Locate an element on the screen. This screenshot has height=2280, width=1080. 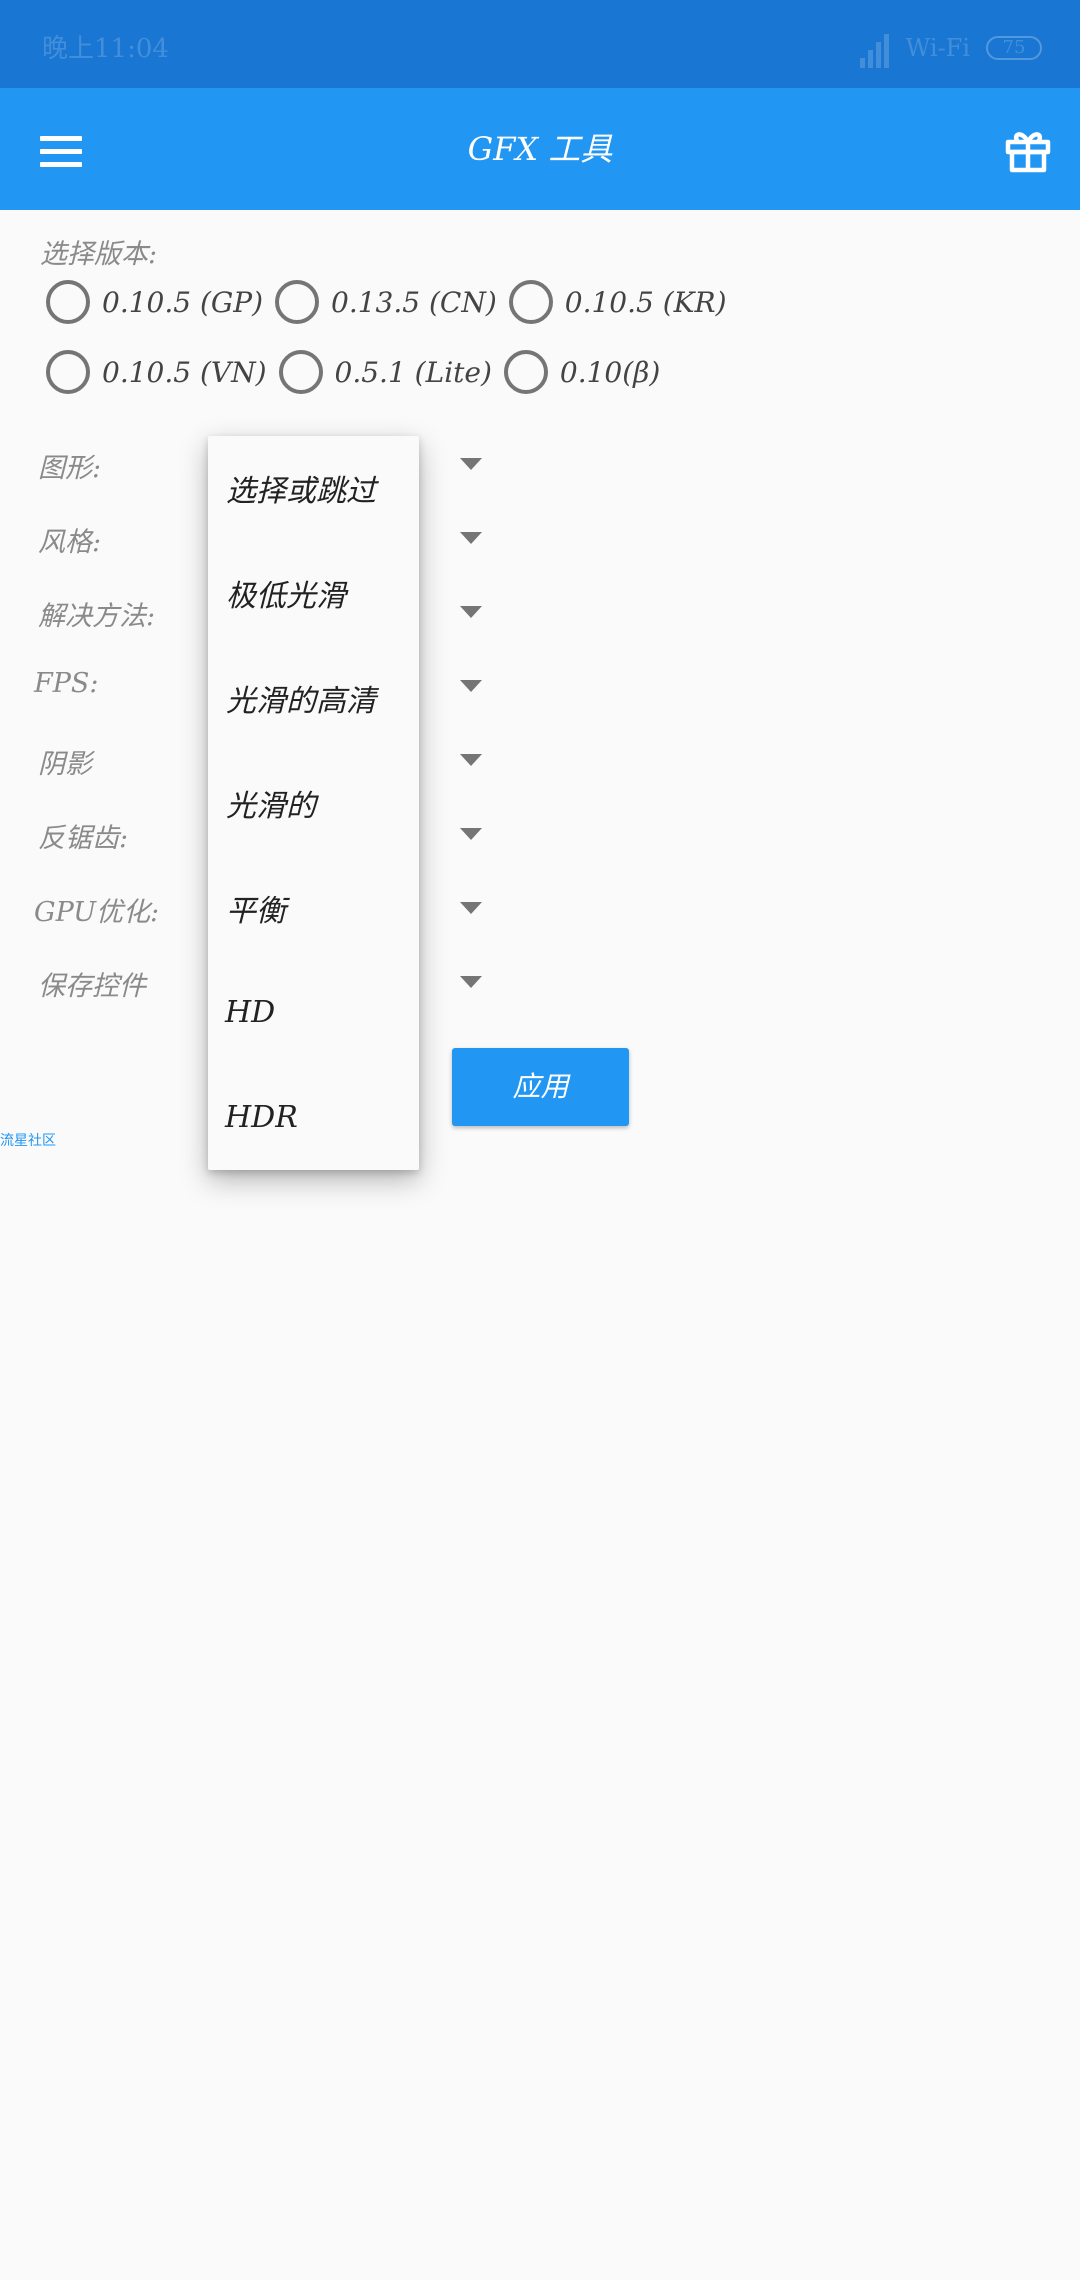
save-controls-label: 保存控件 is located at coordinates (92, 986).